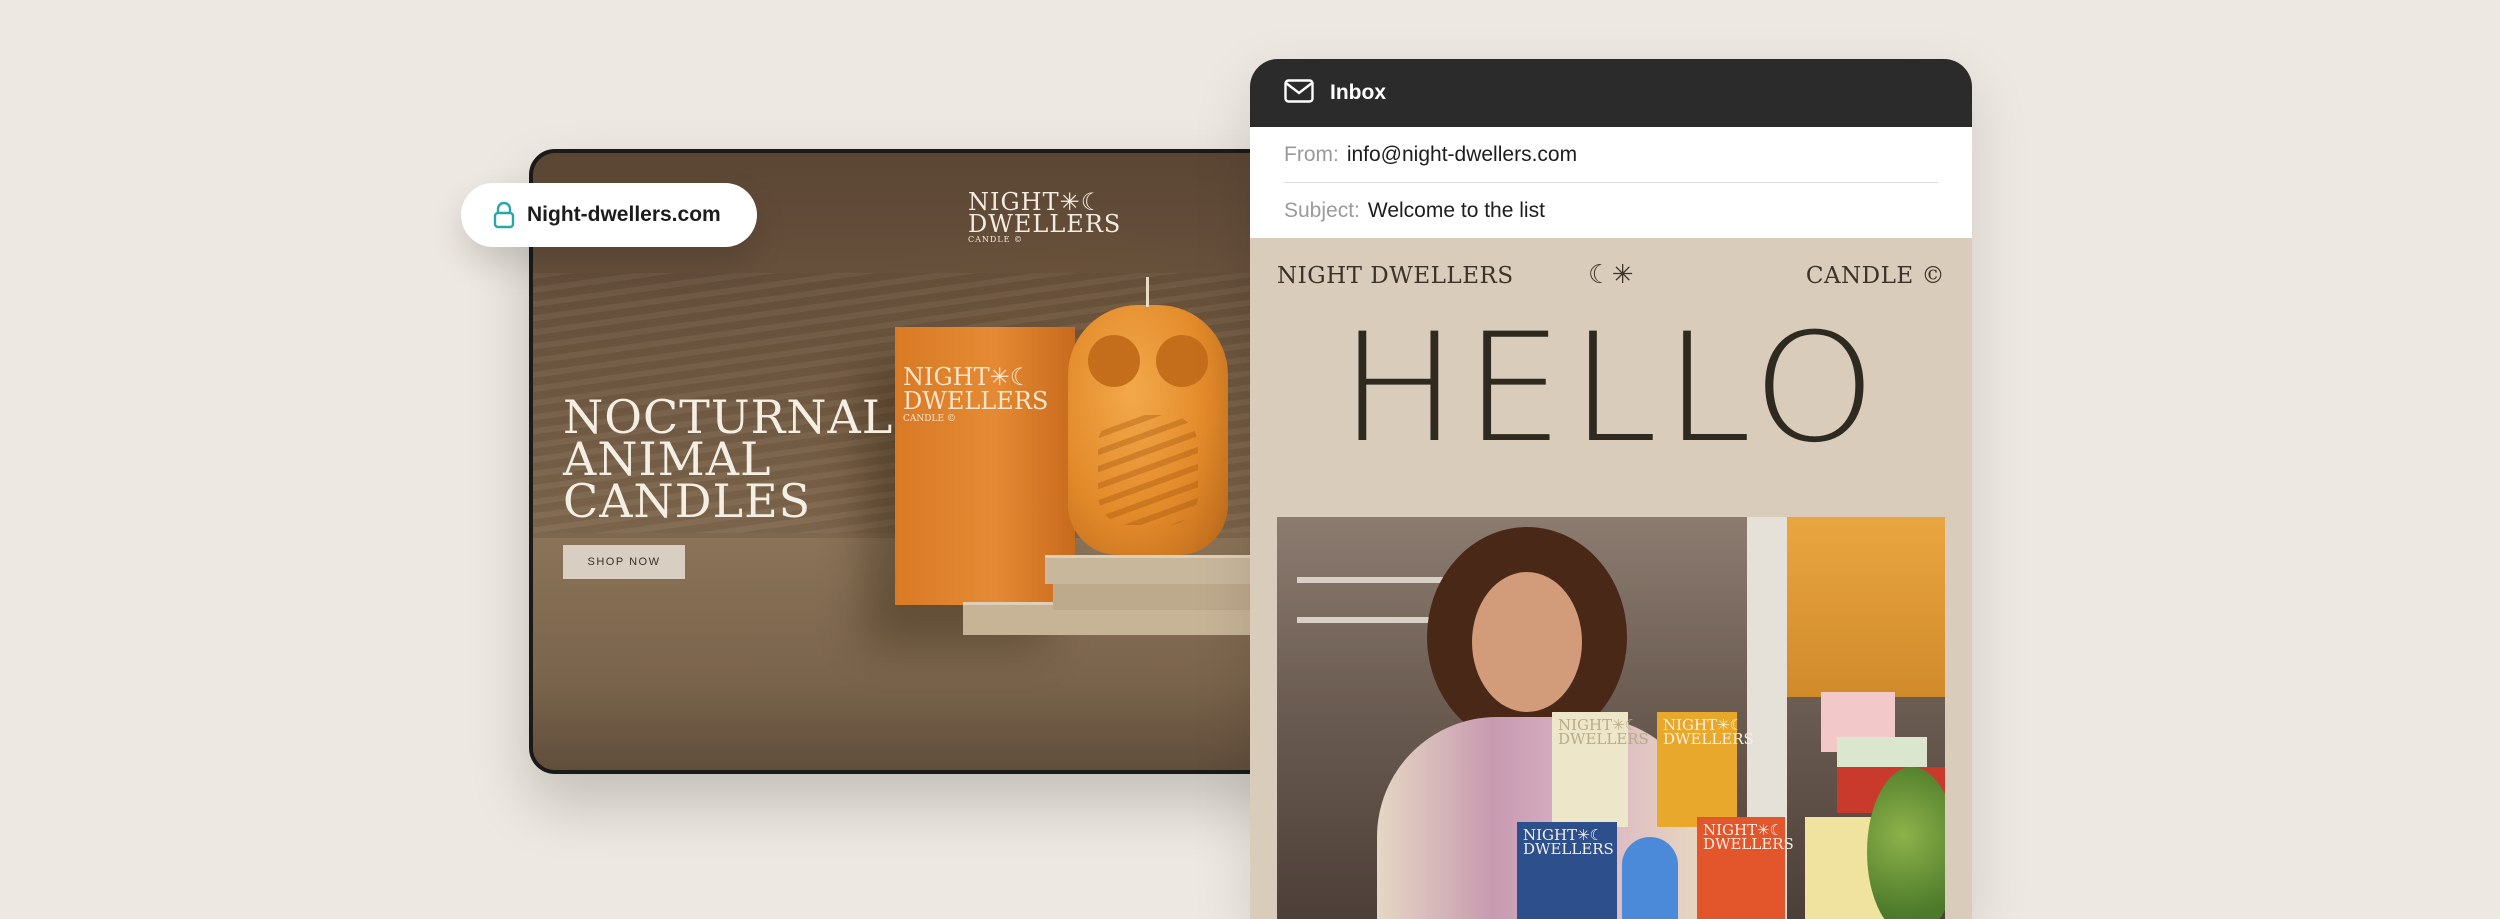 This screenshot has height=919, width=2500. What do you see at coordinates (1165, 569) in the screenshot?
I see `stone-slab` at bounding box center [1165, 569].